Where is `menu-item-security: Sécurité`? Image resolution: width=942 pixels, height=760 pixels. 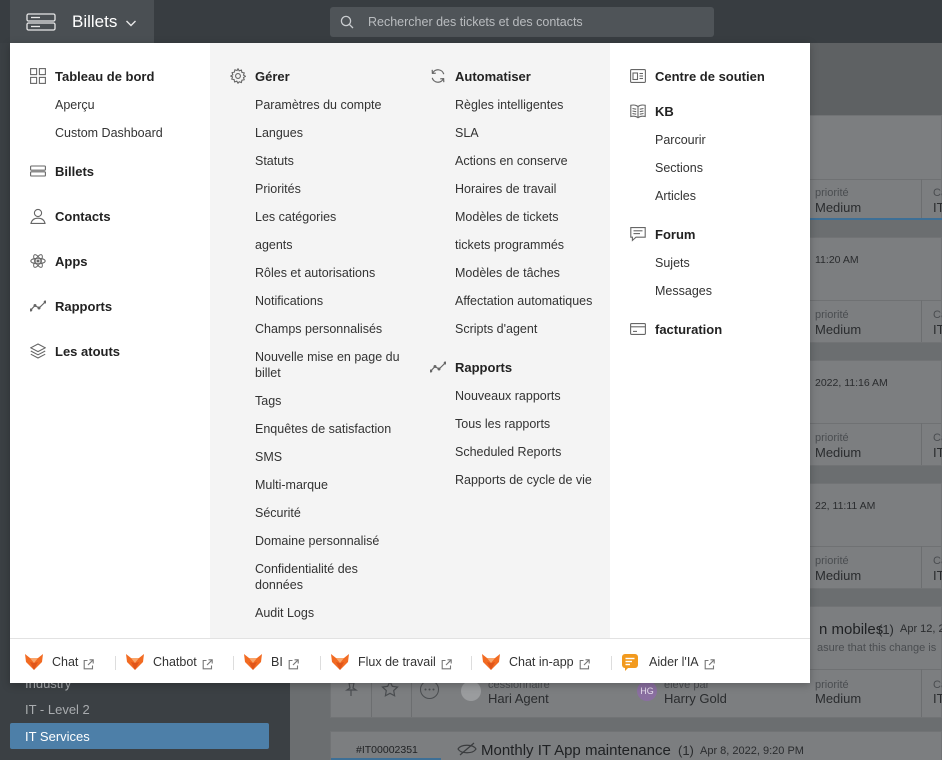
menu-item-security: Sécurité is located at coordinates (330, 513).